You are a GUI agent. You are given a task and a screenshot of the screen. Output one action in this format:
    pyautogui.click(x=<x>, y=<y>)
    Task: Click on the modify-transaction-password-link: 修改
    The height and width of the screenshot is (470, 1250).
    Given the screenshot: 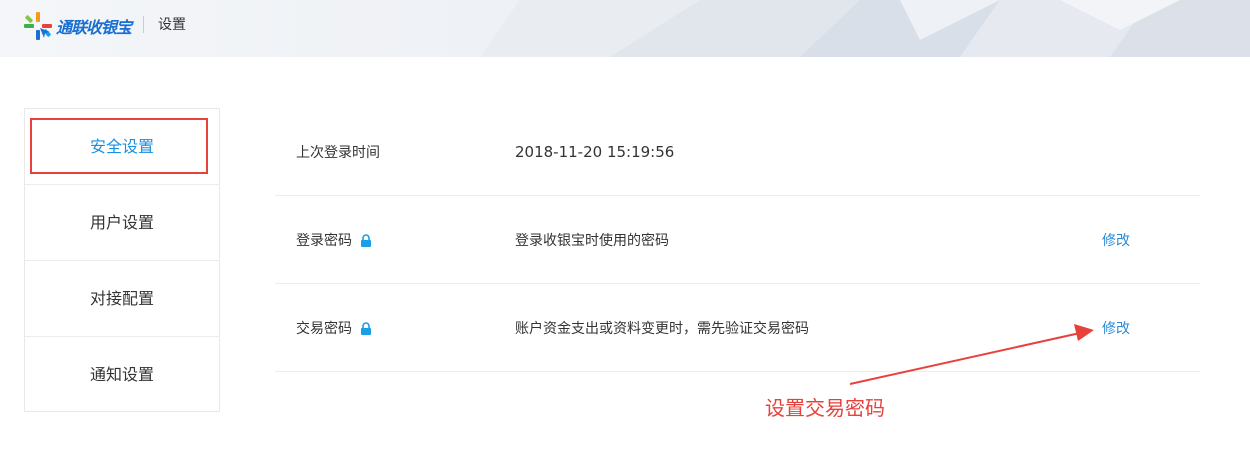 What is the action you would take?
    pyautogui.click(x=1116, y=328)
    